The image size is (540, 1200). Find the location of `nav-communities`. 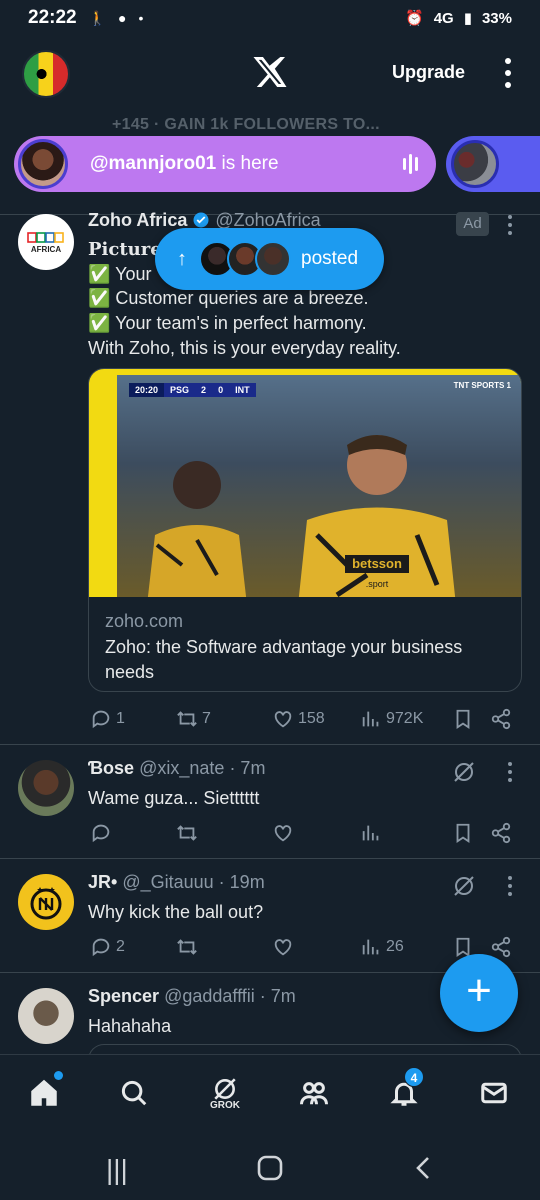

nav-communities is located at coordinates (314, 1093).